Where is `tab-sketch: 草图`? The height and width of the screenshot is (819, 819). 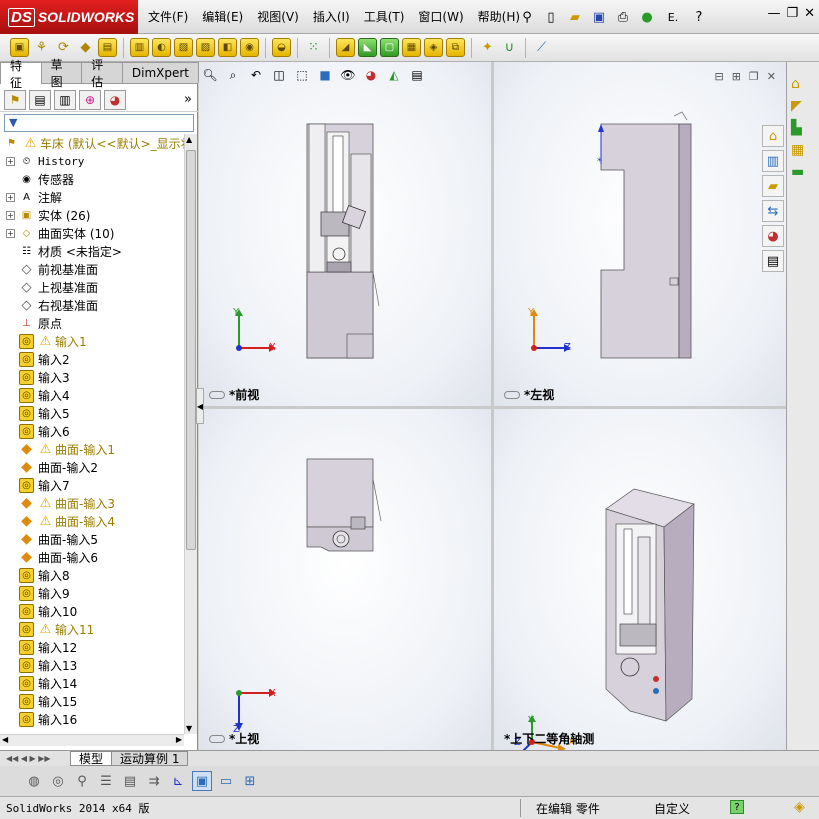 tab-sketch: 草图 is located at coordinates (61, 73).